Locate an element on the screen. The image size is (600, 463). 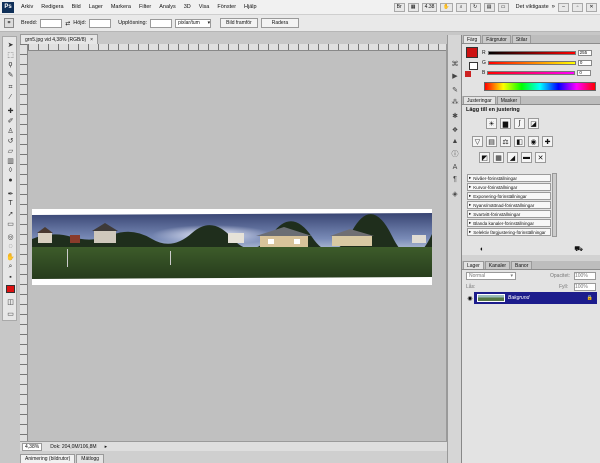
clear-button: Radera is located at coordinates (280, 23).